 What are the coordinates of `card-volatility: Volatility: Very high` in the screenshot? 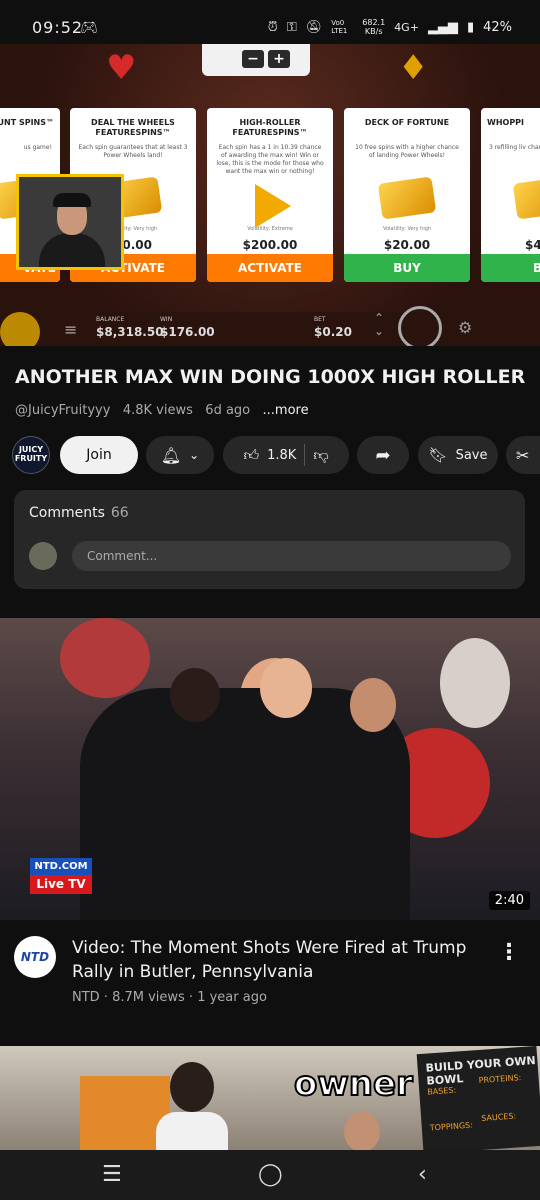 It's located at (407, 229).